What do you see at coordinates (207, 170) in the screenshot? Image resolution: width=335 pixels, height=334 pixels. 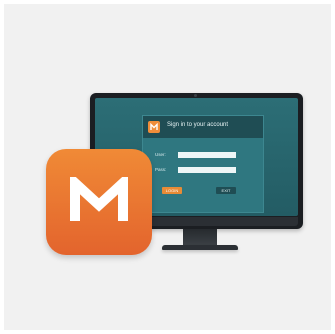 I see `pass-field` at bounding box center [207, 170].